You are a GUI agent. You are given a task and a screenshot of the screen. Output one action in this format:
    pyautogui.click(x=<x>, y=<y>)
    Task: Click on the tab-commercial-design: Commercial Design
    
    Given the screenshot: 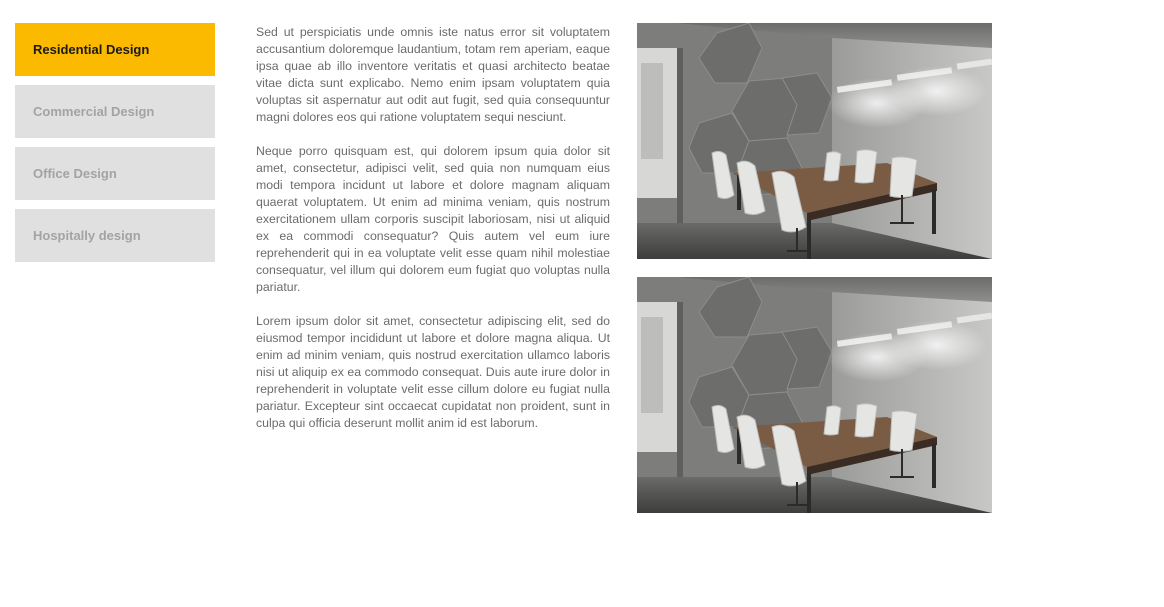 What is the action you would take?
    pyautogui.click(x=115, y=111)
    